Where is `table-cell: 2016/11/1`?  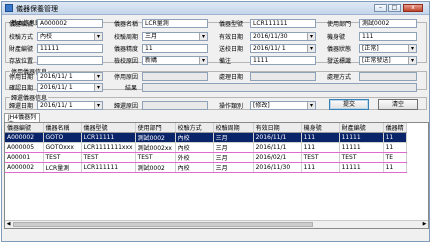 table-cell: 2016/11/1 is located at coordinates (277, 137).